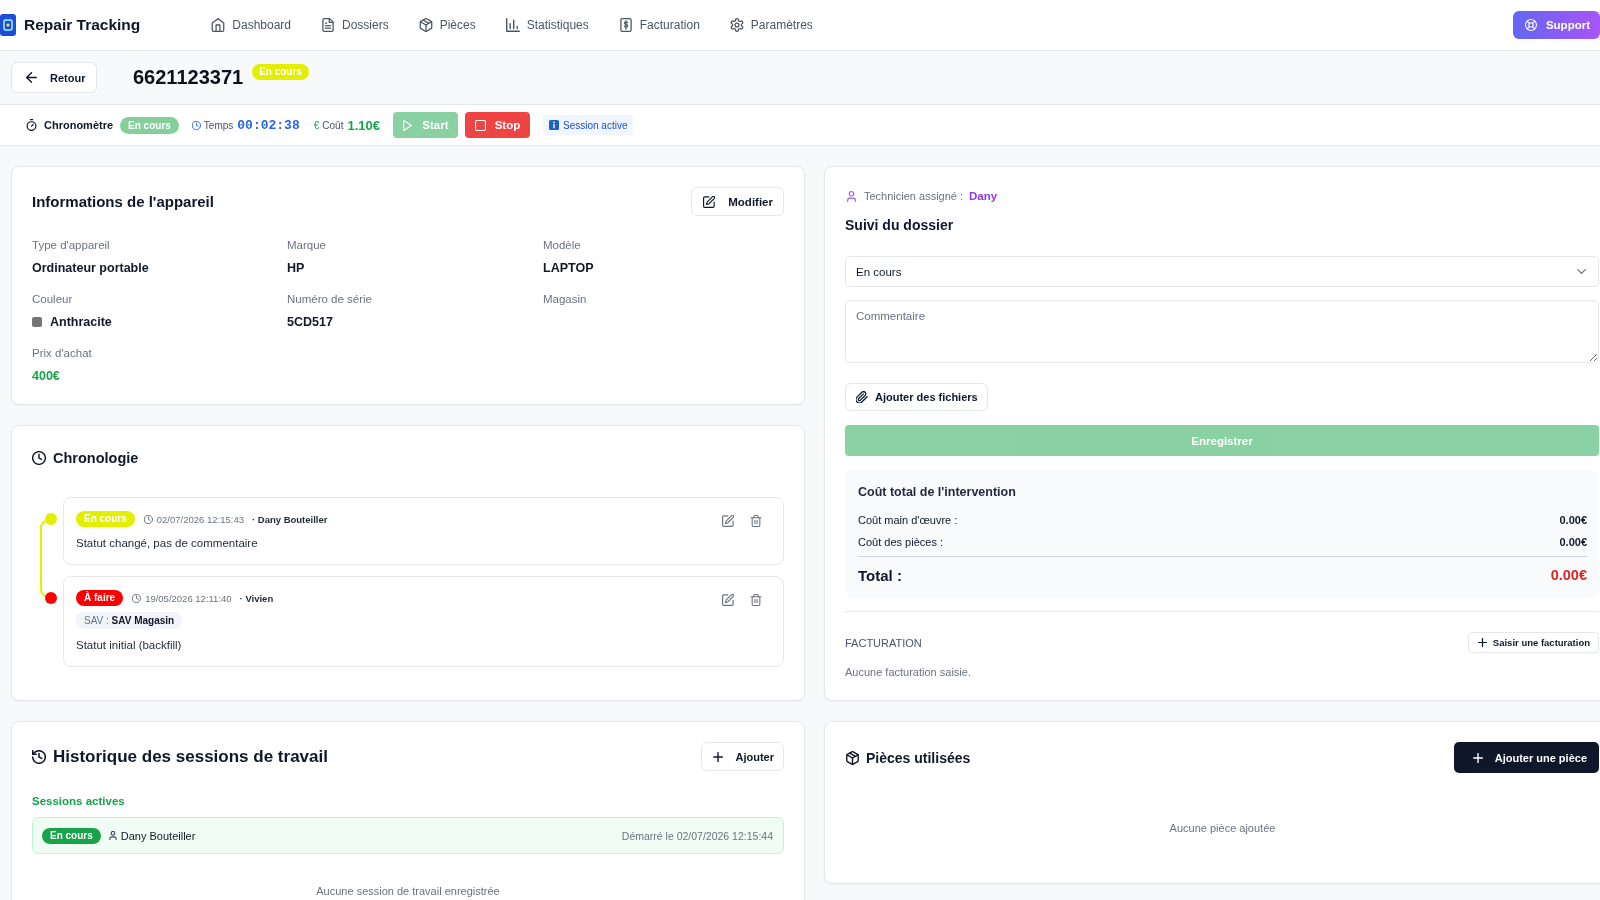 The width and height of the screenshot is (1600, 900). What do you see at coordinates (553, 125) in the screenshot?
I see `info-icon` at bounding box center [553, 125].